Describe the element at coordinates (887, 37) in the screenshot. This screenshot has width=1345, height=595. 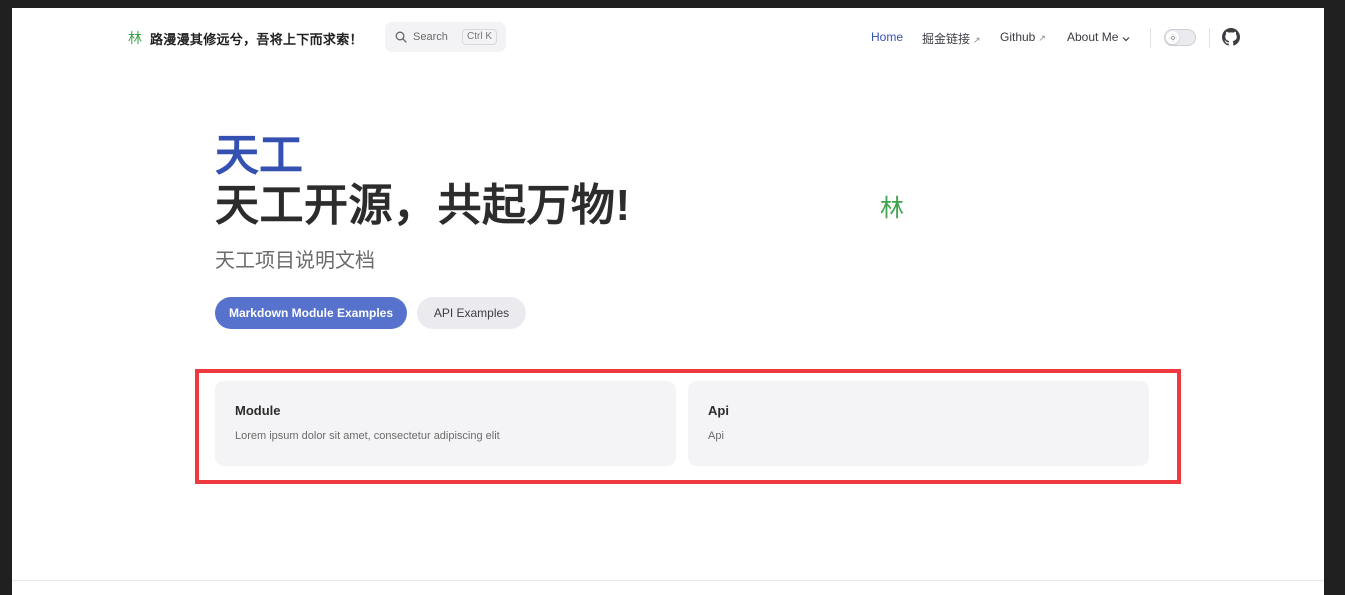
I see `nav-item-home: Home` at that location.